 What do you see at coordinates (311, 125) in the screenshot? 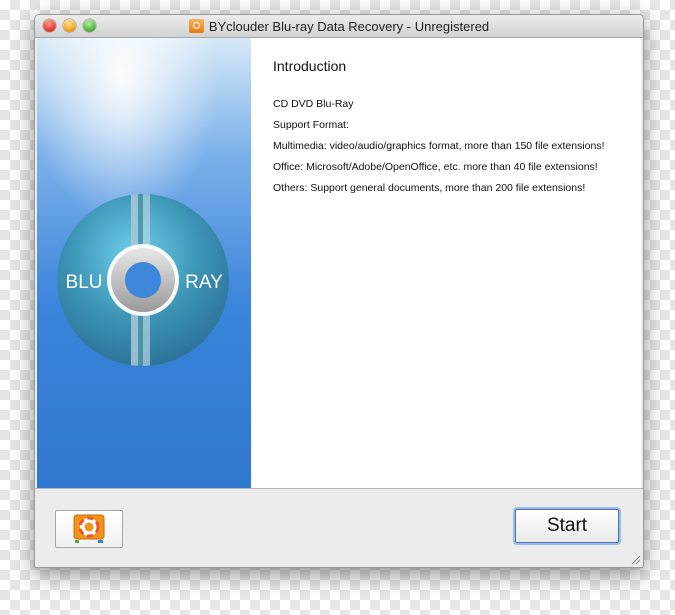
I see `info-line-support-format: Support Format:` at bounding box center [311, 125].